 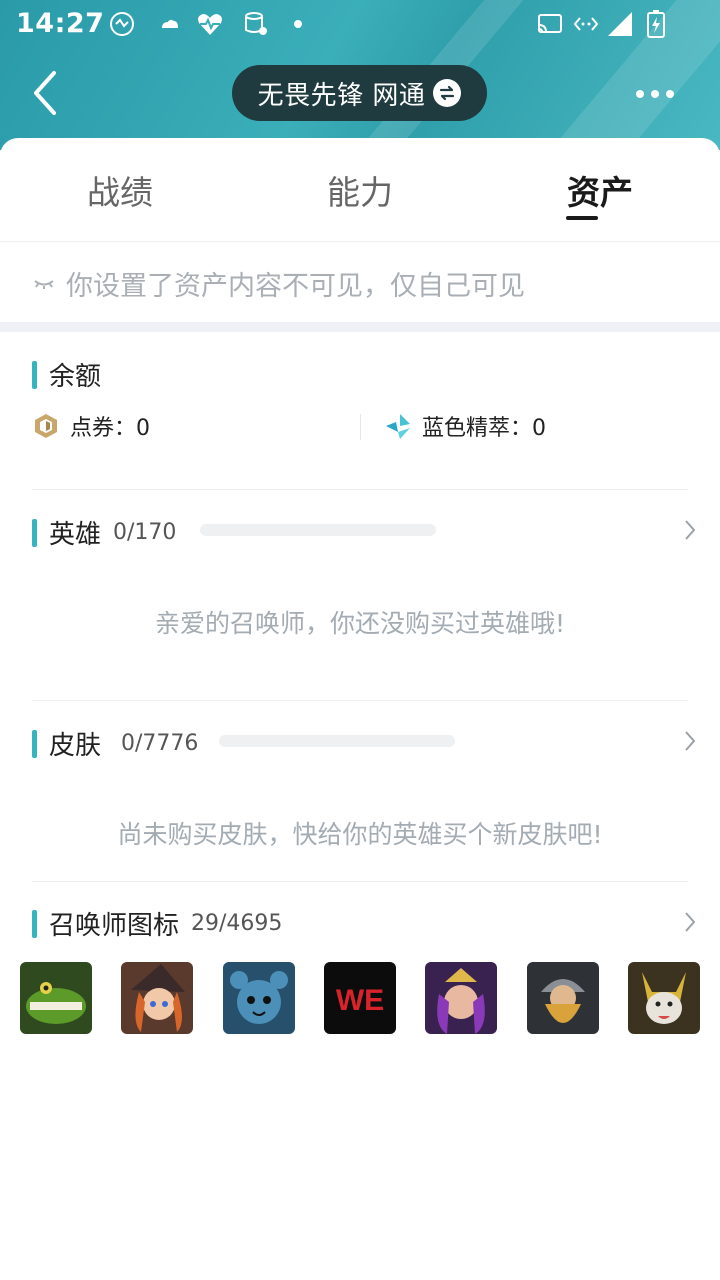 What do you see at coordinates (360, 834) in the screenshot?
I see `skins-empty-message: 尚未购买皮肤，快给你的英雄买个新皮肤吧!` at bounding box center [360, 834].